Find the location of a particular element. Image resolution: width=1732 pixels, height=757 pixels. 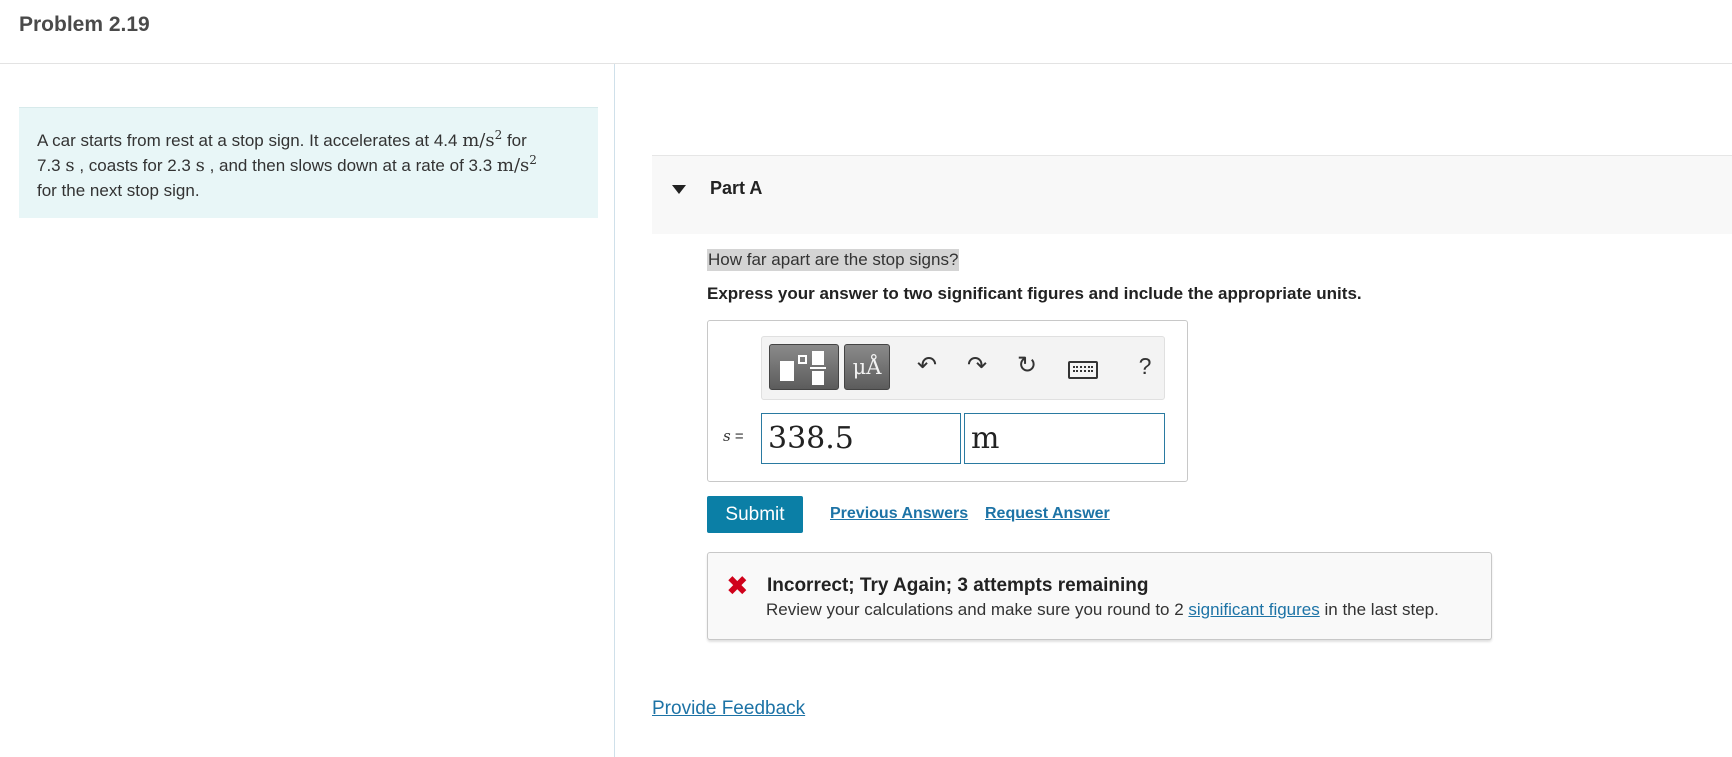

question-text: How far apart are the stop signs? is located at coordinates (833, 260).